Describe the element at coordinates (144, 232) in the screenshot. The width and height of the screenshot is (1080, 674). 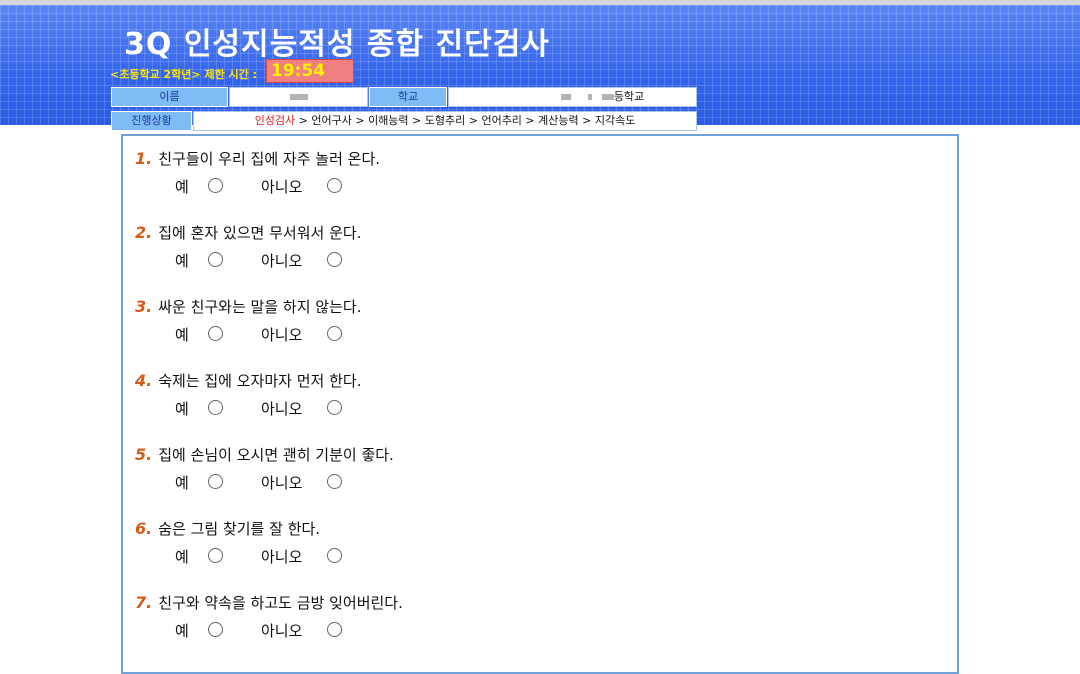
I see `question-number: 2.` at that location.